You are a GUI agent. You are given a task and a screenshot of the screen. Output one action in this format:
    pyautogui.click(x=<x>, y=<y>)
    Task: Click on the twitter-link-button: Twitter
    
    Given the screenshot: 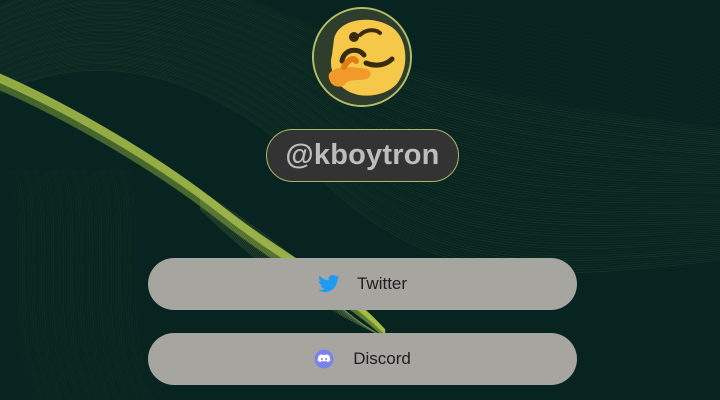 What is the action you would take?
    pyautogui.click(x=362, y=284)
    